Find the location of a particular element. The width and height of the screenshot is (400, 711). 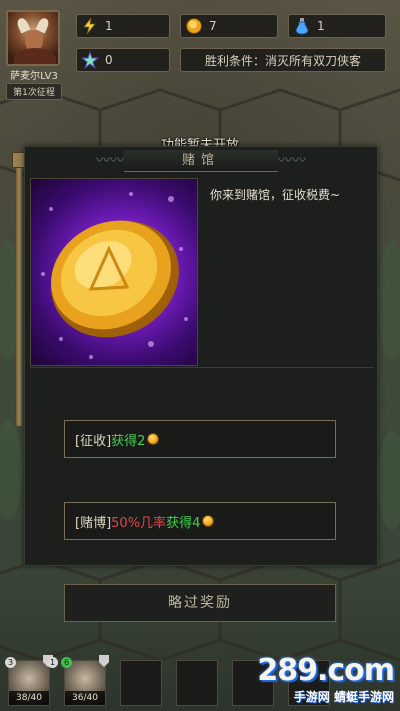

chance-label: 50%几率 is located at coordinates (139, 523).